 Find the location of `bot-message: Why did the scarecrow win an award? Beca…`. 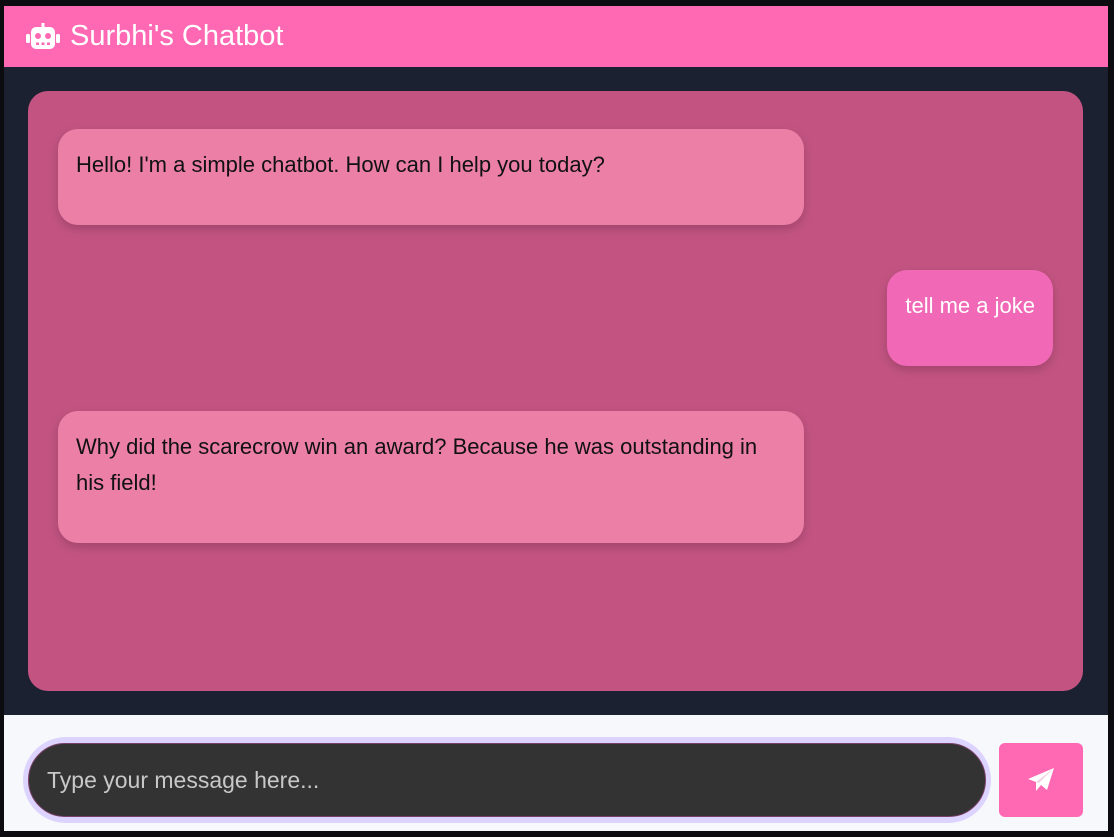

bot-message: Why did the scarecrow win an award? Beca… is located at coordinates (431, 477).